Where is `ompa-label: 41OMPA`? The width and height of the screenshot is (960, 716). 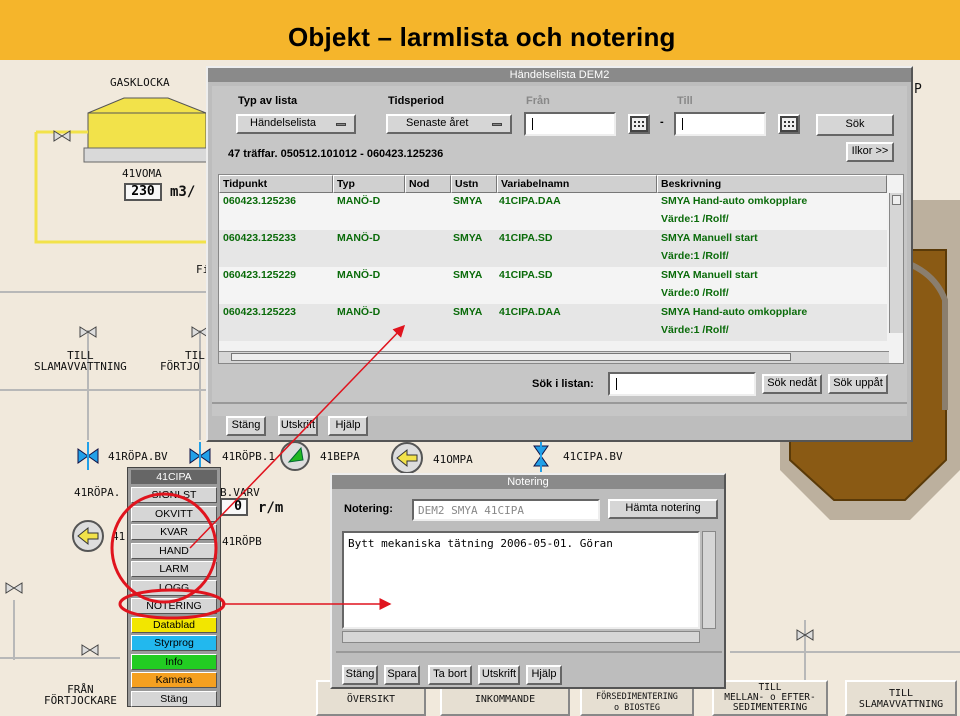 ompa-label: 41OMPA is located at coordinates (453, 459).